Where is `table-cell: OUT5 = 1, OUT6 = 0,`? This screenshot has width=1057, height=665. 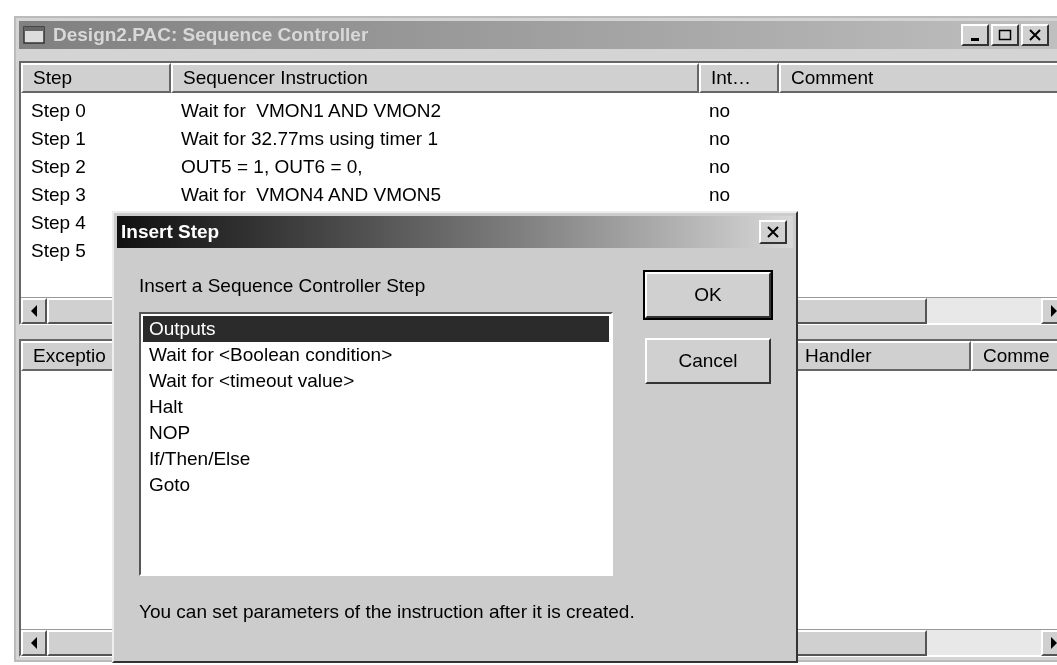 table-cell: OUT5 = 1, OUT6 = 0, is located at coordinates (272, 166).